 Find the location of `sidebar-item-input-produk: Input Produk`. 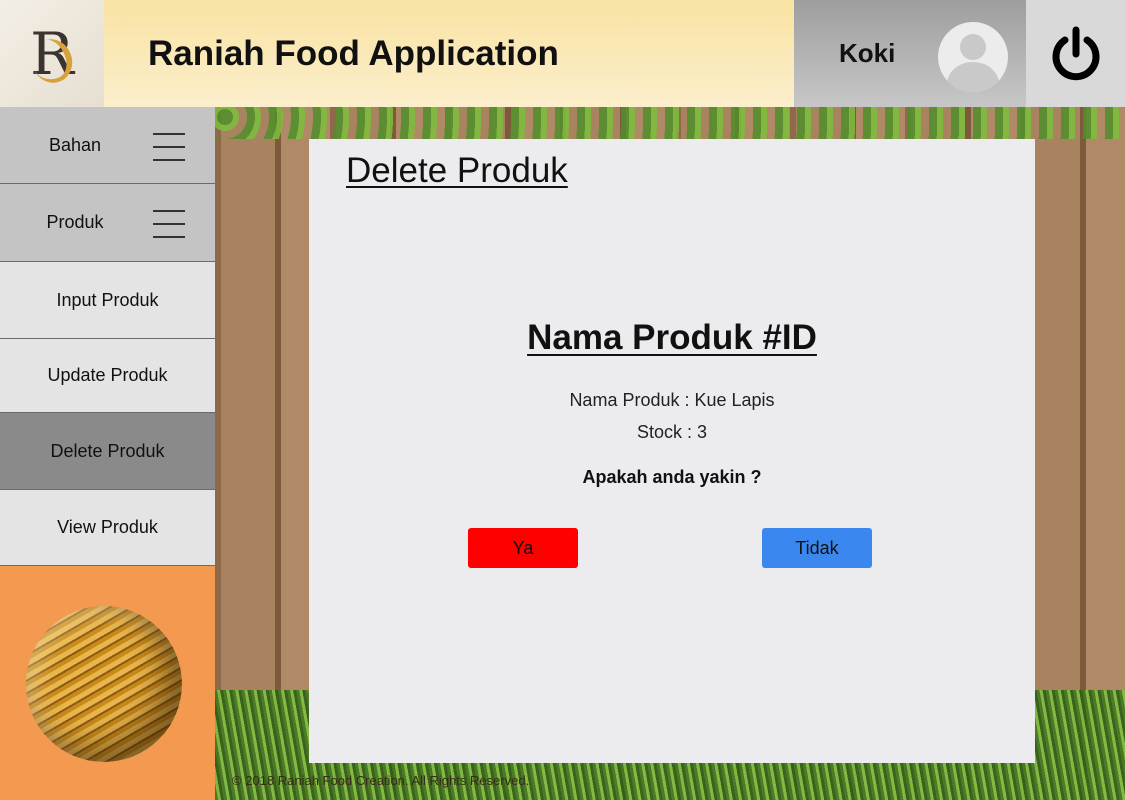

sidebar-item-input-produk: Input Produk is located at coordinates (107, 300).